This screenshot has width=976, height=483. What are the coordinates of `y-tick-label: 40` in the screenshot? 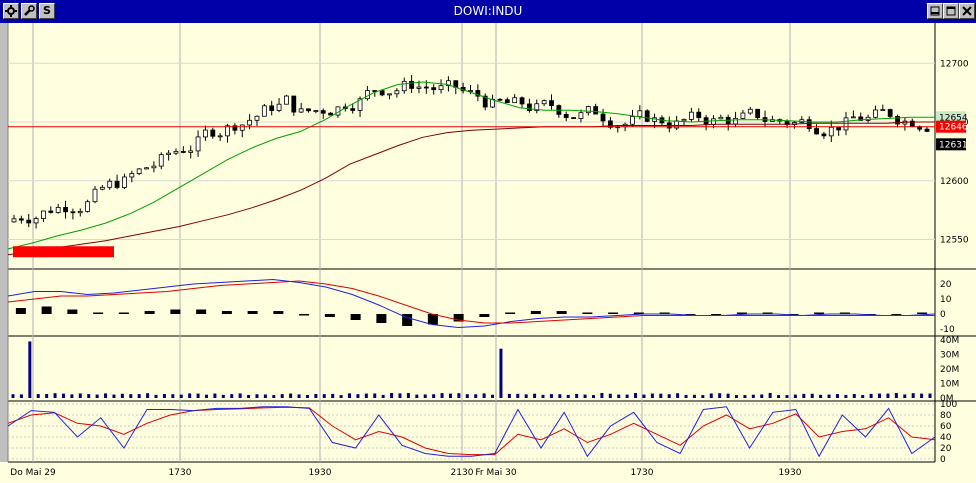 It's located at (946, 438).